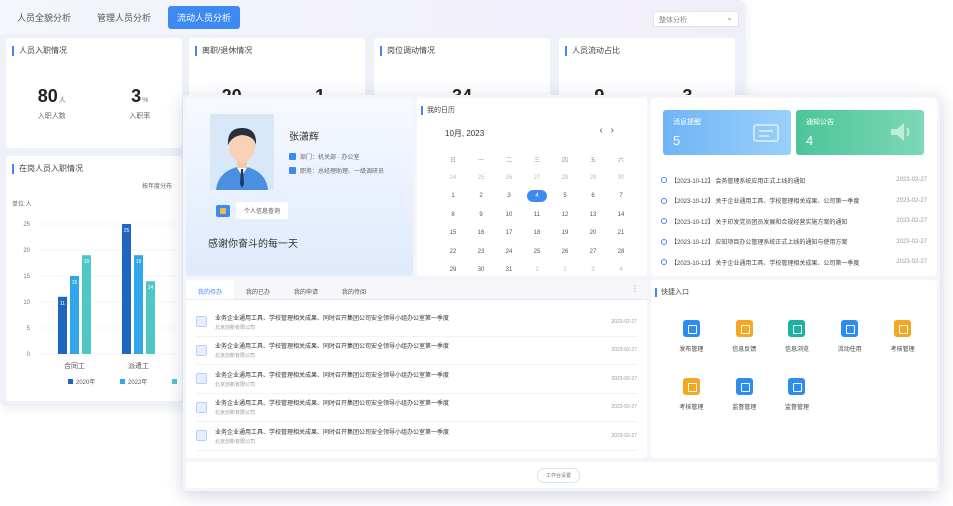 Image resolution: width=953 pixels, height=506 pixels. Describe the element at coordinates (258, 289) in the screenshot. I see `tab-my-done: 我的已办` at that location.